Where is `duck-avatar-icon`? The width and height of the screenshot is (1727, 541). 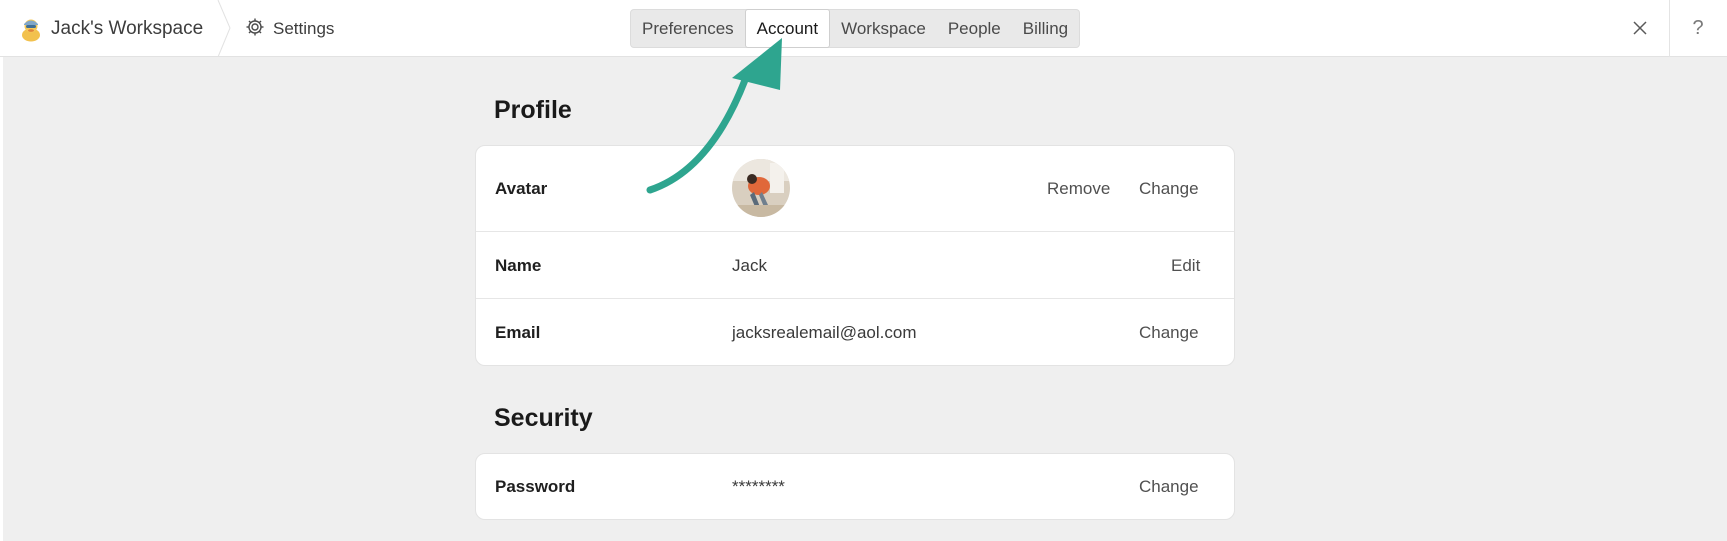 duck-avatar-icon is located at coordinates (31, 29).